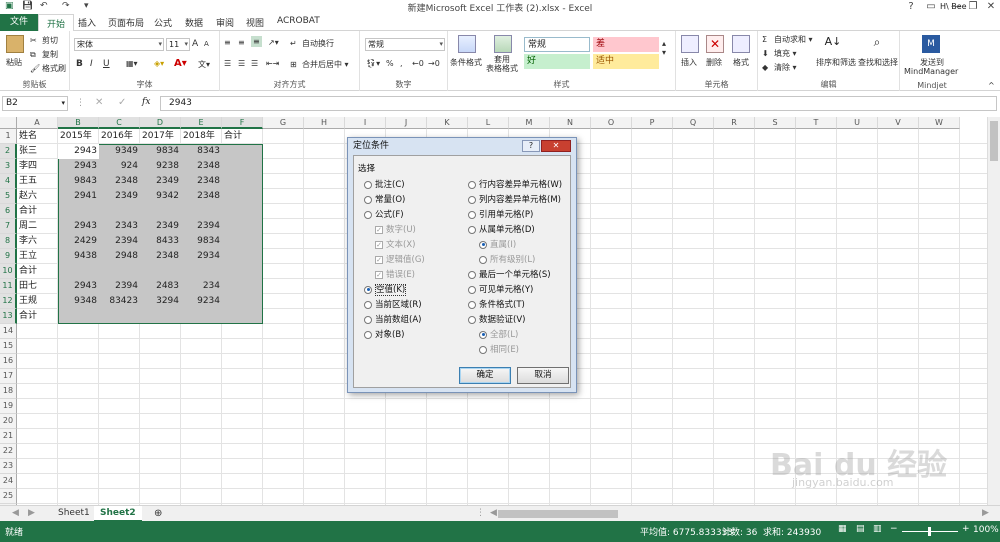 The width and height of the screenshot is (1000, 542). I want to click on name-box: B2 ▾, so click(35, 103).